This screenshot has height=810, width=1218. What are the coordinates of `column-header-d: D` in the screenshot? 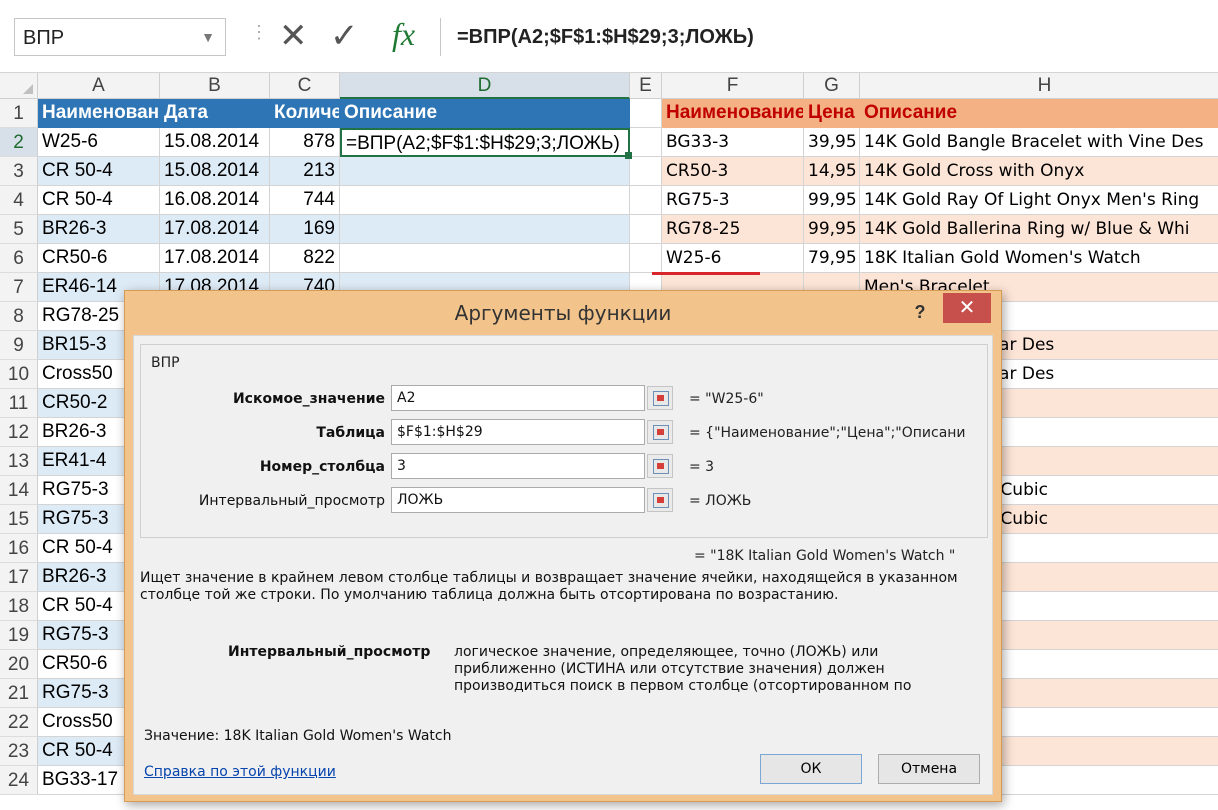 It's located at (485, 86).